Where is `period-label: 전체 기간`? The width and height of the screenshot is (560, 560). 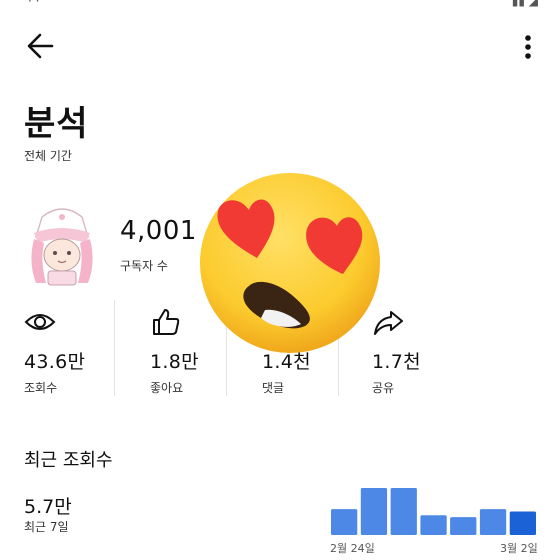
period-label: 전체 기간 is located at coordinates (48, 156).